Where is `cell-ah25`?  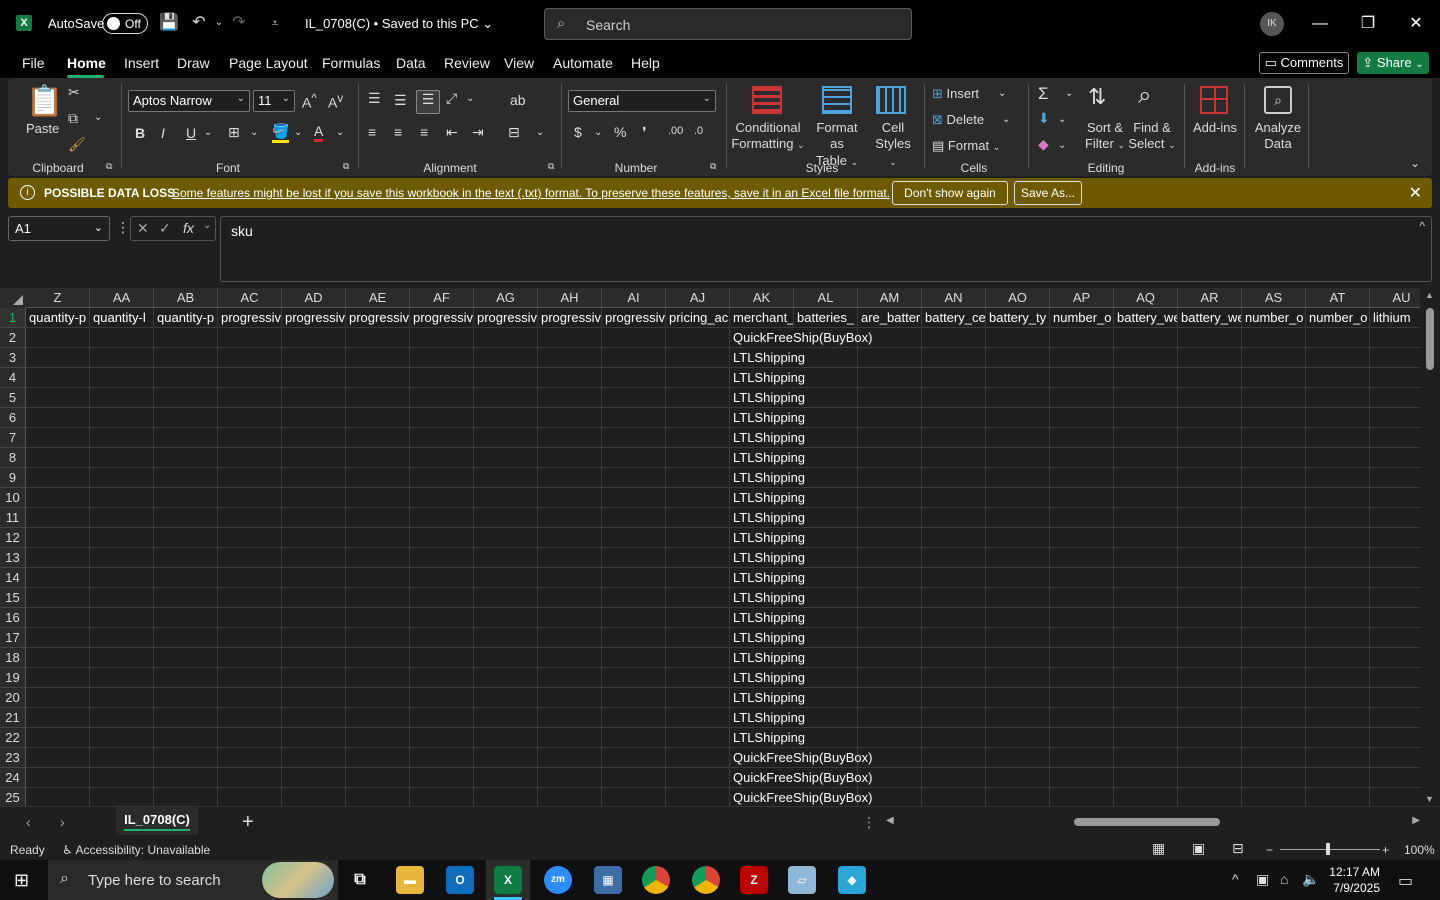
cell-ah25 is located at coordinates (570, 797).